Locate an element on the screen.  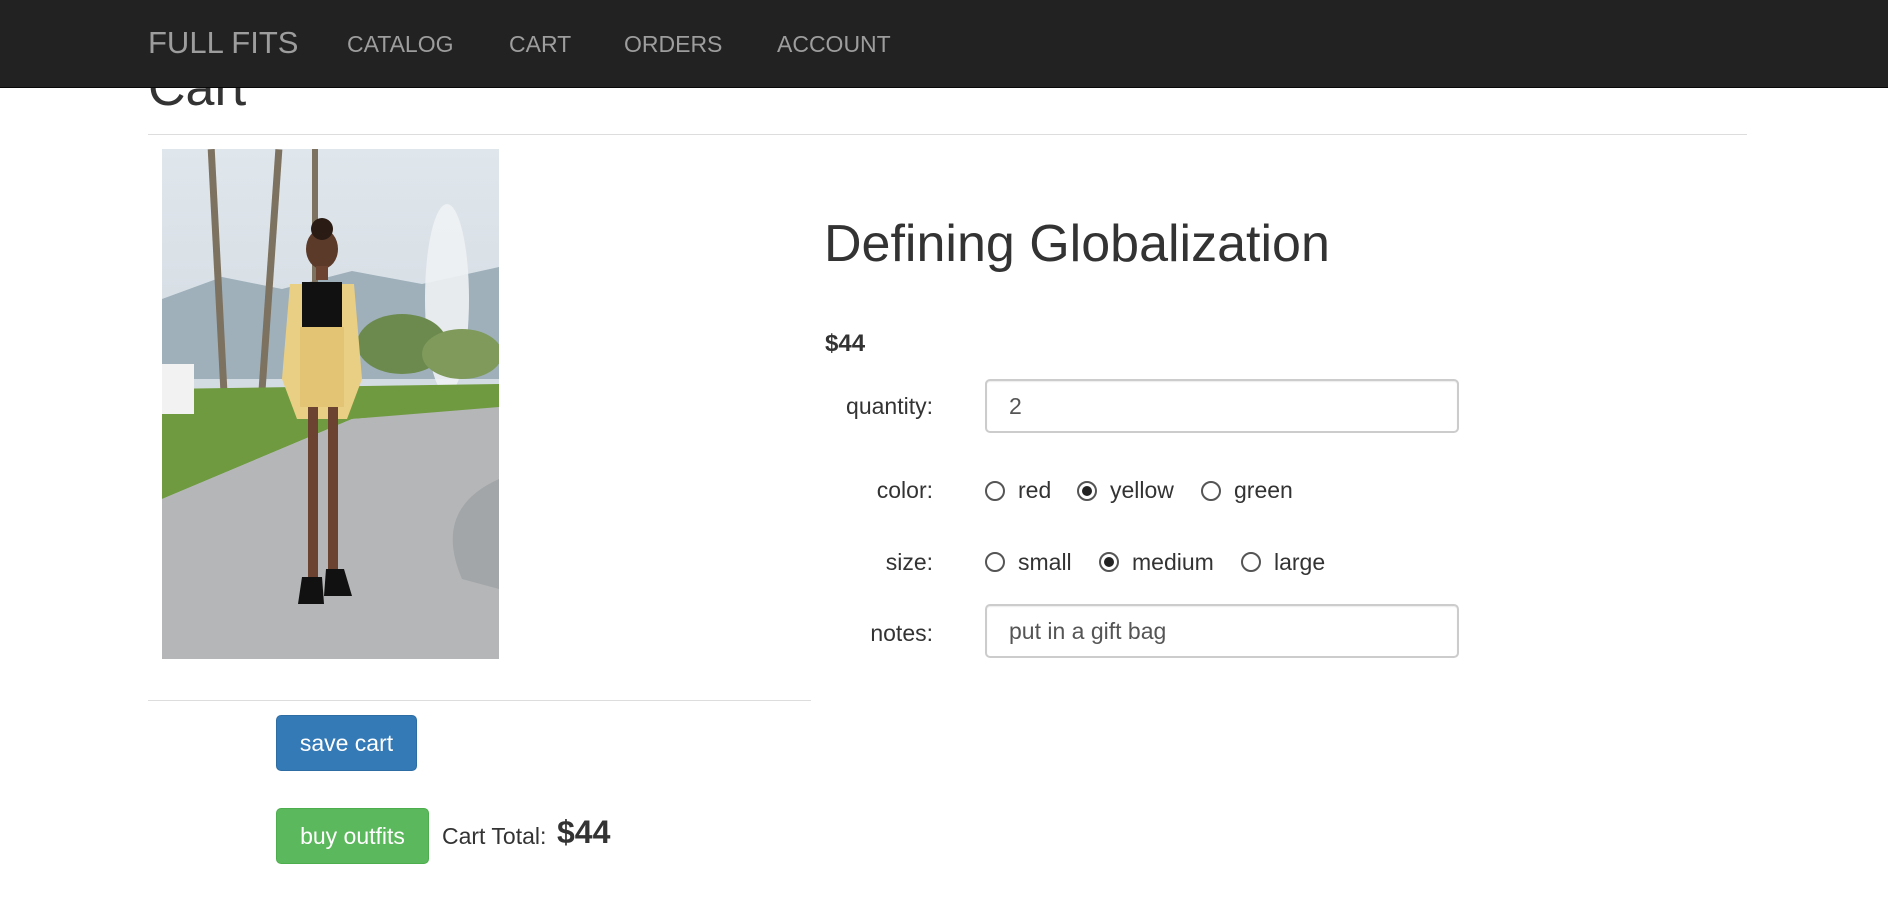
cart-total-label: Cart Total: is located at coordinates (494, 836).